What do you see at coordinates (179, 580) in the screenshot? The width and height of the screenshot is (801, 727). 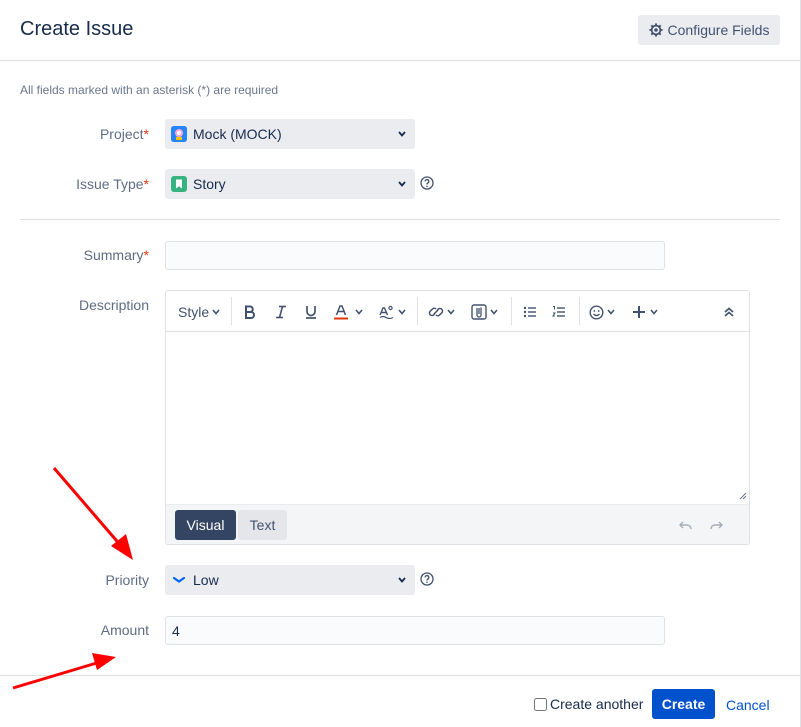 I see `priority-low-icon` at bounding box center [179, 580].